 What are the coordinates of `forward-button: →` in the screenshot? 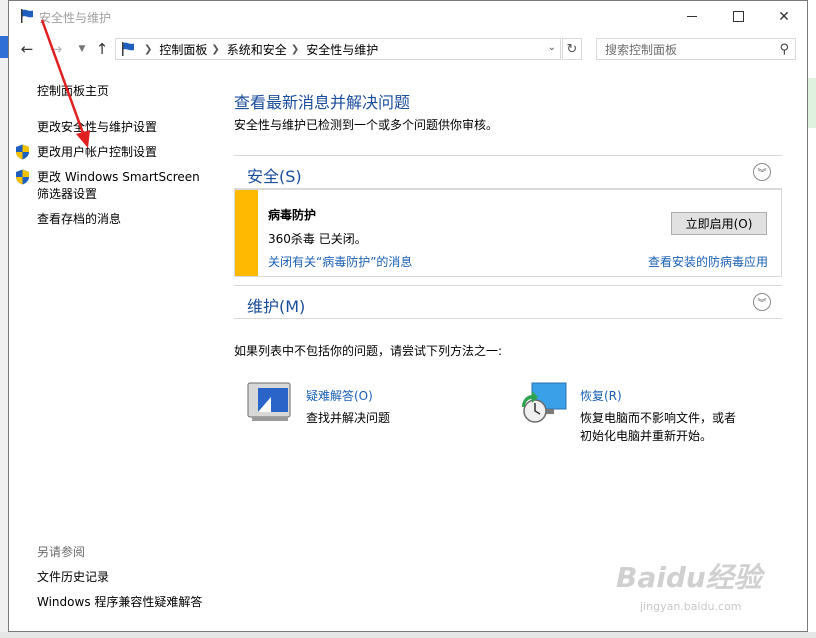 It's located at (56, 49).